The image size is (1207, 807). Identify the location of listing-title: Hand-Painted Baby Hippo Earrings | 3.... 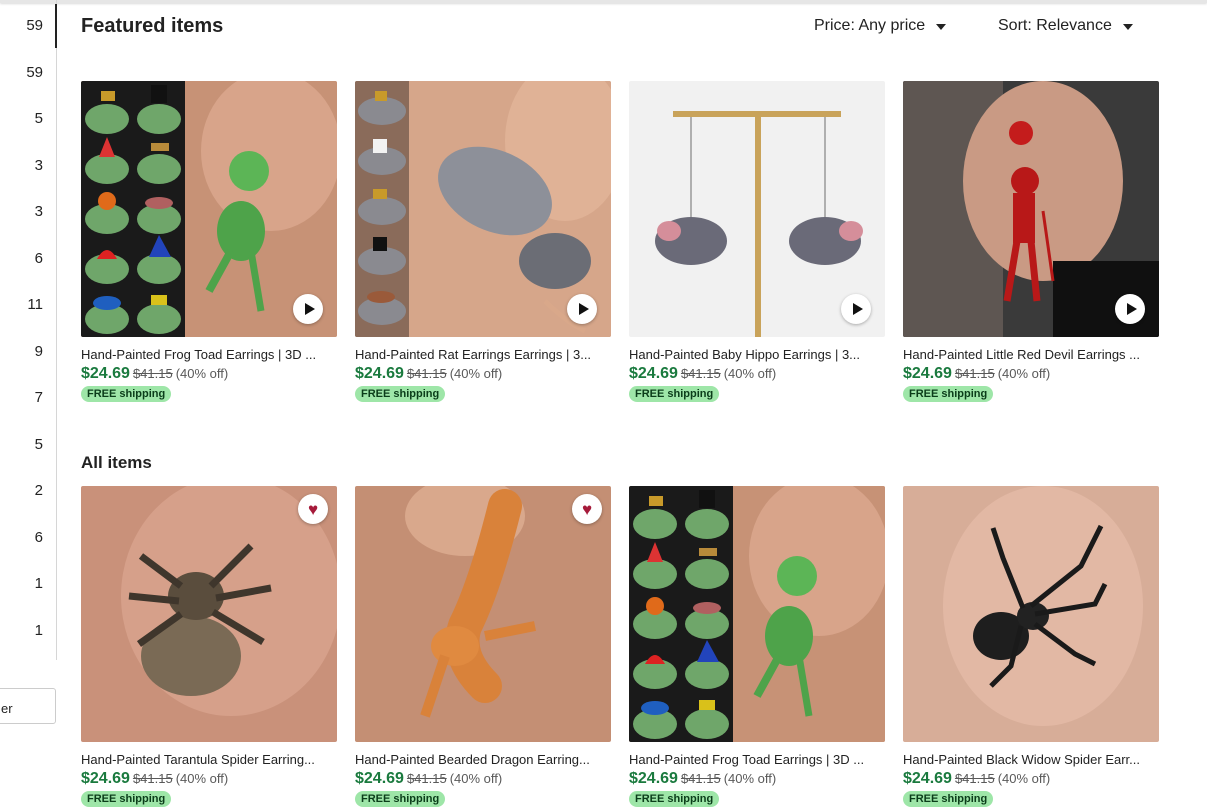
(757, 354).